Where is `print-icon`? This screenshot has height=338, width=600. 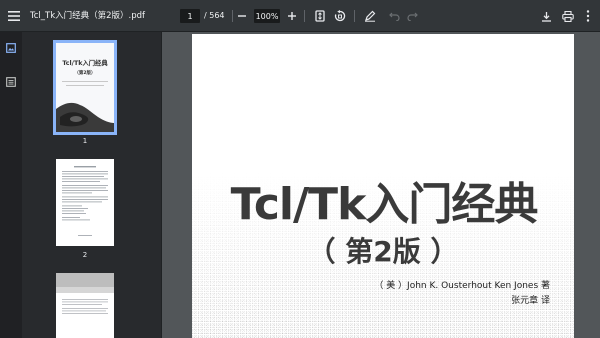
print-icon is located at coordinates (568, 16).